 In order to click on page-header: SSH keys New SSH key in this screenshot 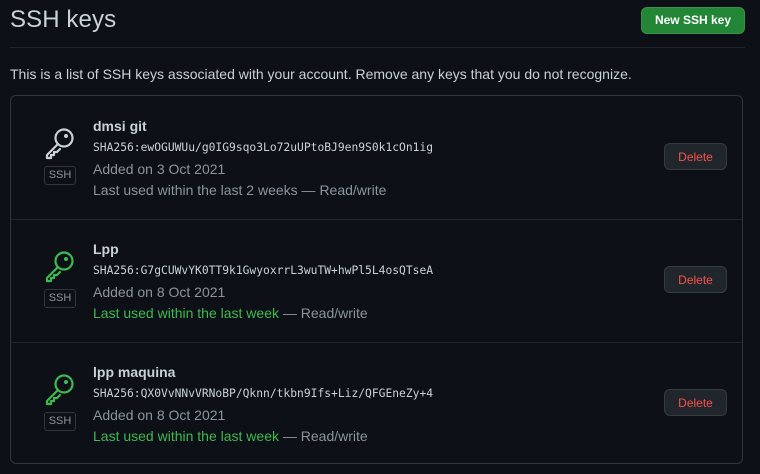, I will do `click(377, 24)`.